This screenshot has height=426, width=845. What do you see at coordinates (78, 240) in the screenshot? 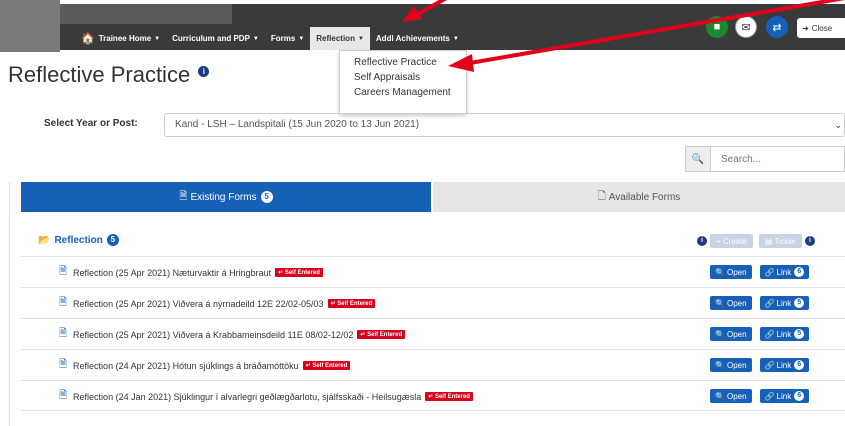
I see `reflection-folder-header: 📂 Reflection 5` at bounding box center [78, 240].